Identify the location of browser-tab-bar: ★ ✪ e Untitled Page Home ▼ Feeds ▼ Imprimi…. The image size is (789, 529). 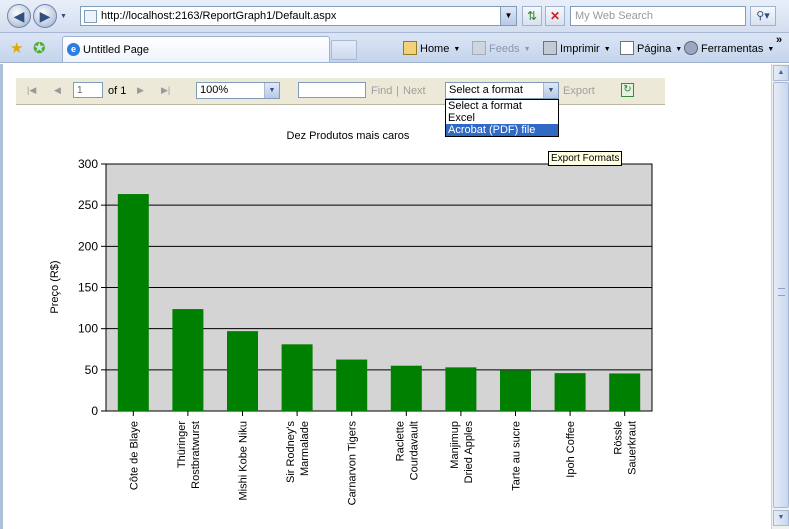
(394, 48).